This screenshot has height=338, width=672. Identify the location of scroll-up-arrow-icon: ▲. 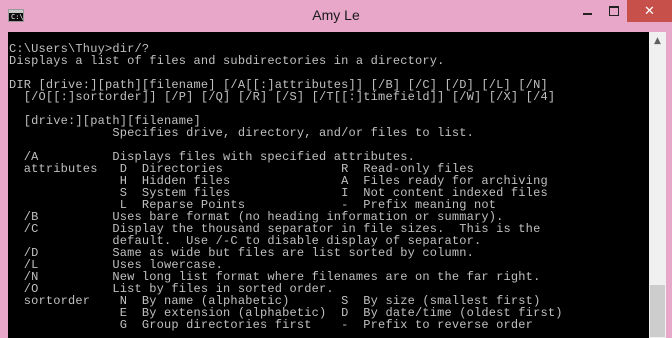
(657, 40).